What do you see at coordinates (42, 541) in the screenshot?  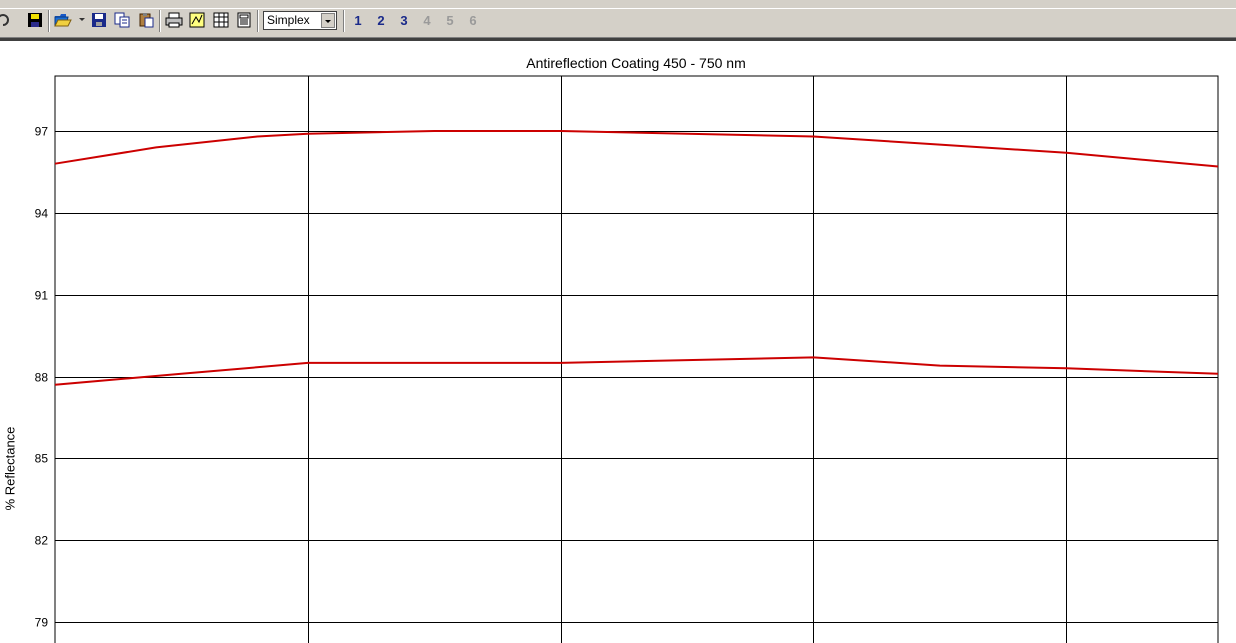 I see `y-tick-label: 82` at bounding box center [42, 541].